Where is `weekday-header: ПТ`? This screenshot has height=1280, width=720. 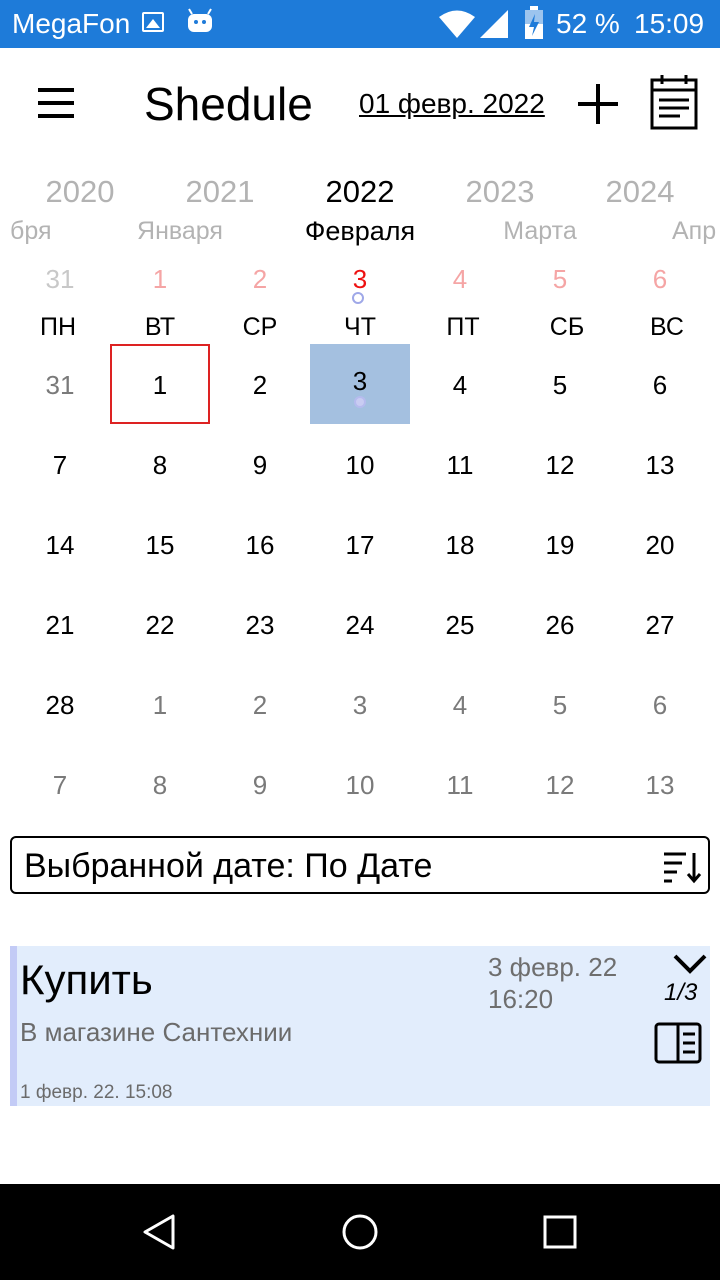 weekday-header: ПТ is located at coordinates (463, 327).